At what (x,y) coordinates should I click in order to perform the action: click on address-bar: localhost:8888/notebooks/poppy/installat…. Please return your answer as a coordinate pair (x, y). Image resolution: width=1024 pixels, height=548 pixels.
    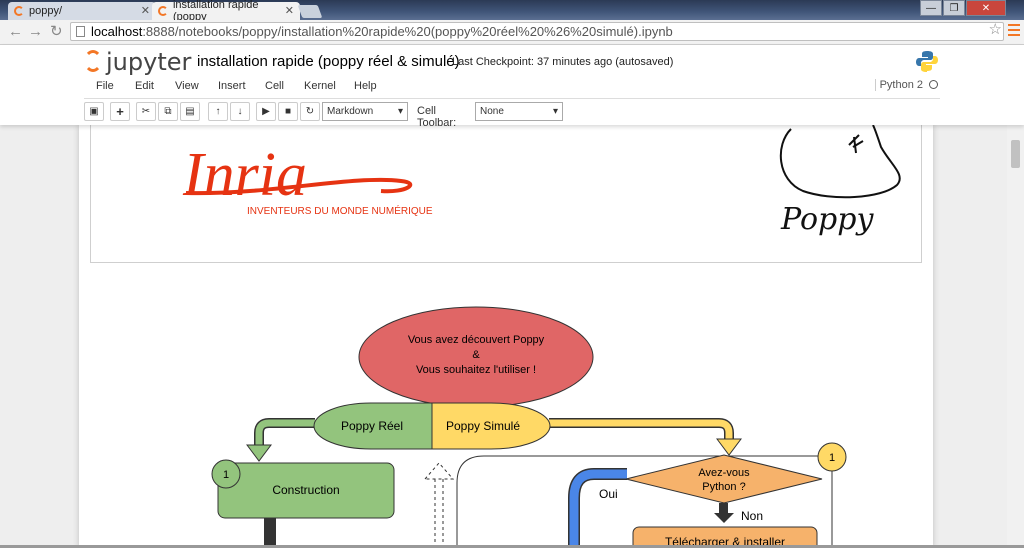
    Looking at the image, I should click on (537, 31).